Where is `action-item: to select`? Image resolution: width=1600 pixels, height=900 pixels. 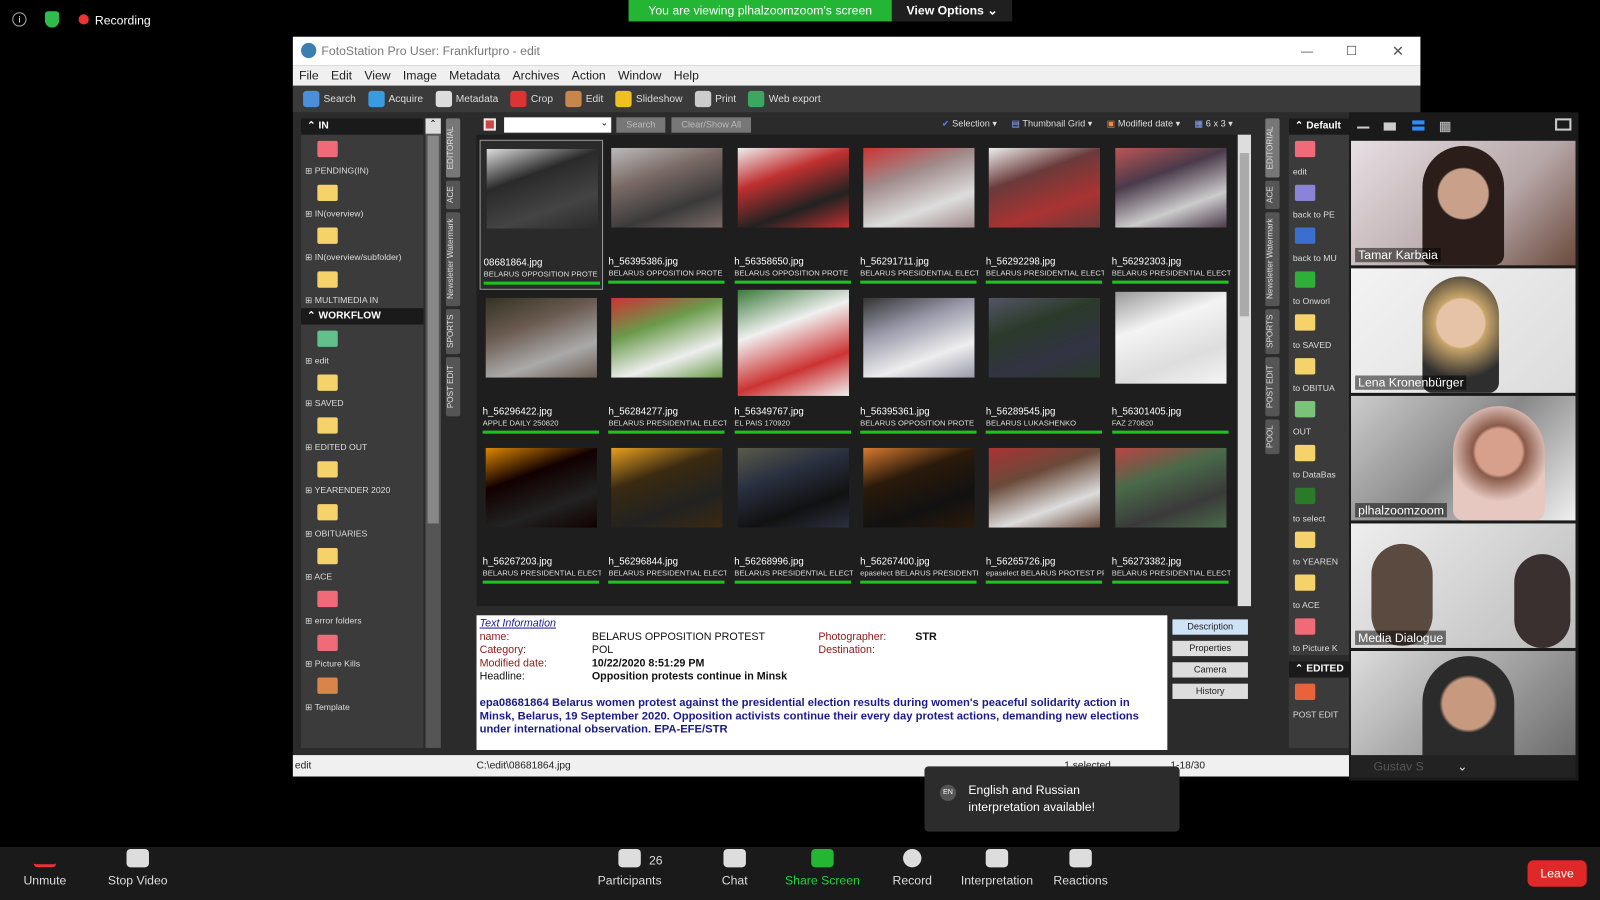
action-item: to select is located at coordinates (1319, 503).